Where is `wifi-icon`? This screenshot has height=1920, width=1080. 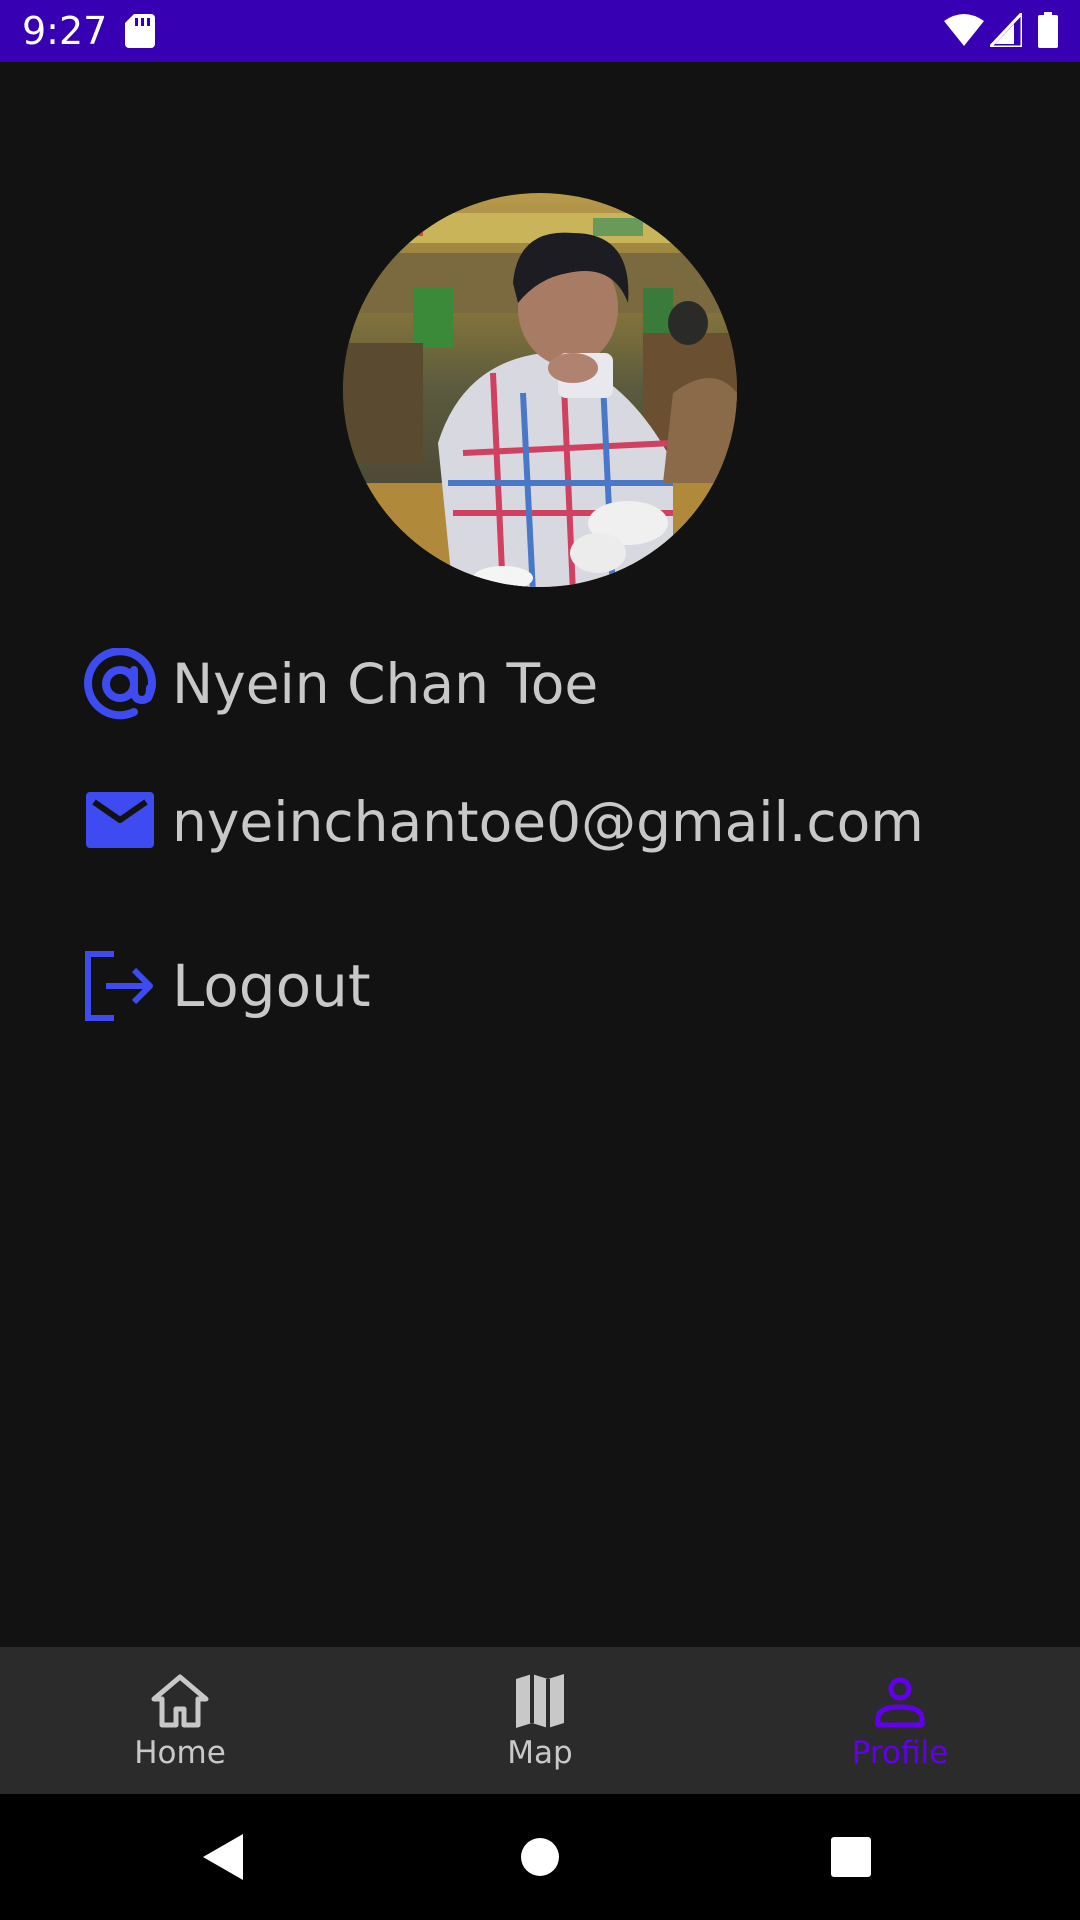 wifi-icon is located at coordinates (964, 30).